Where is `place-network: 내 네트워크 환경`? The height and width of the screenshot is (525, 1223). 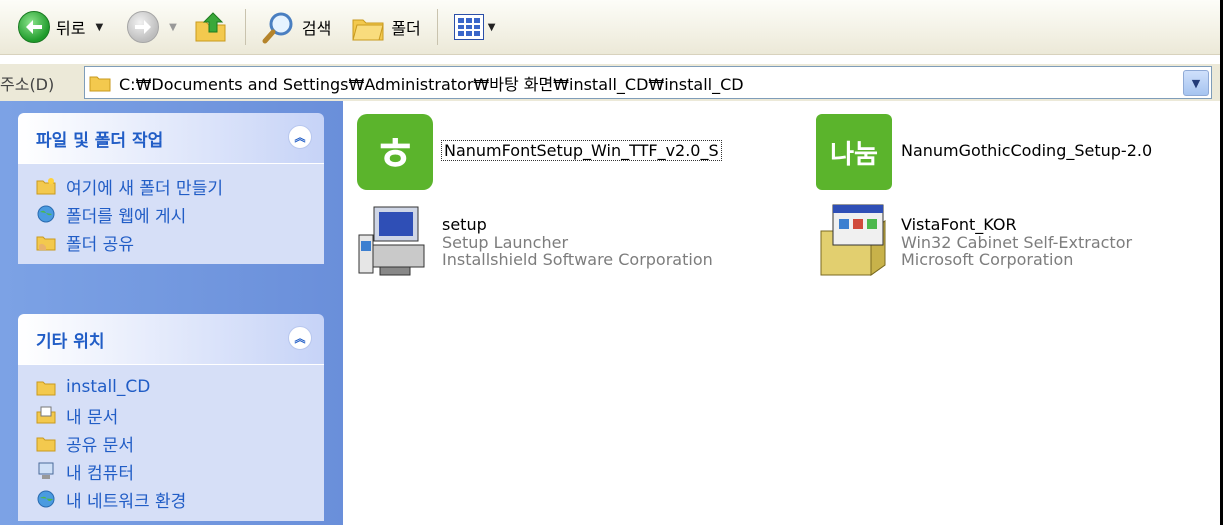
place-network: 내 네트워크 환경 is located at coordinates (180, 499).